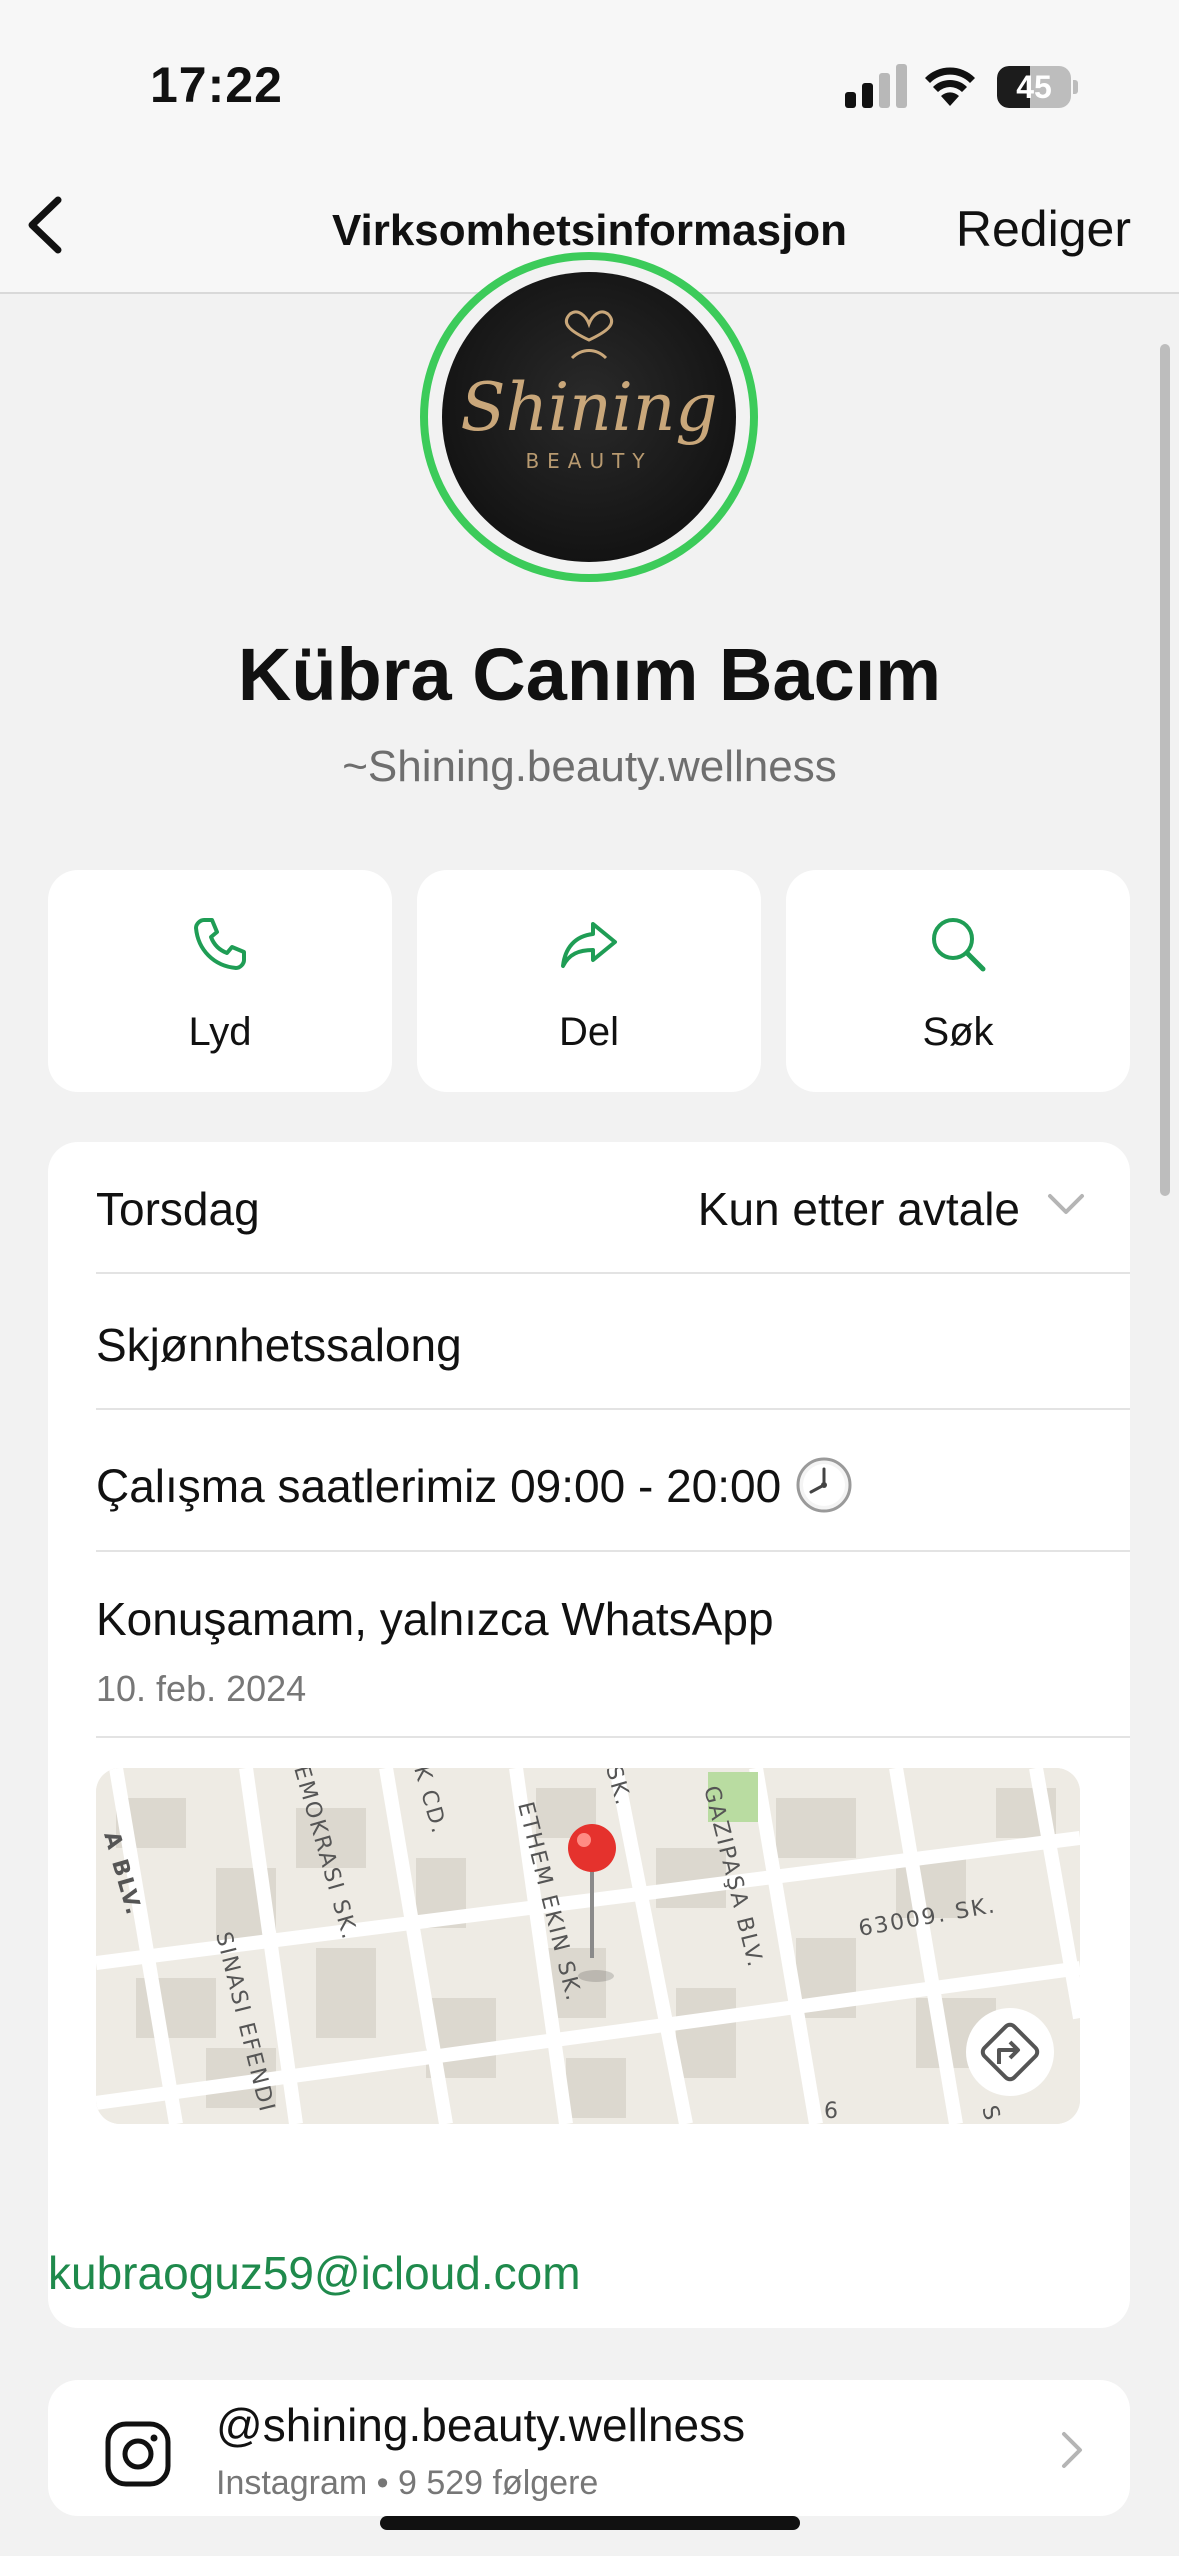 The width and height of the screenshot is (1179, 2556). I want to click on hours-value: Kun etter avtale, so click(858, 1209).